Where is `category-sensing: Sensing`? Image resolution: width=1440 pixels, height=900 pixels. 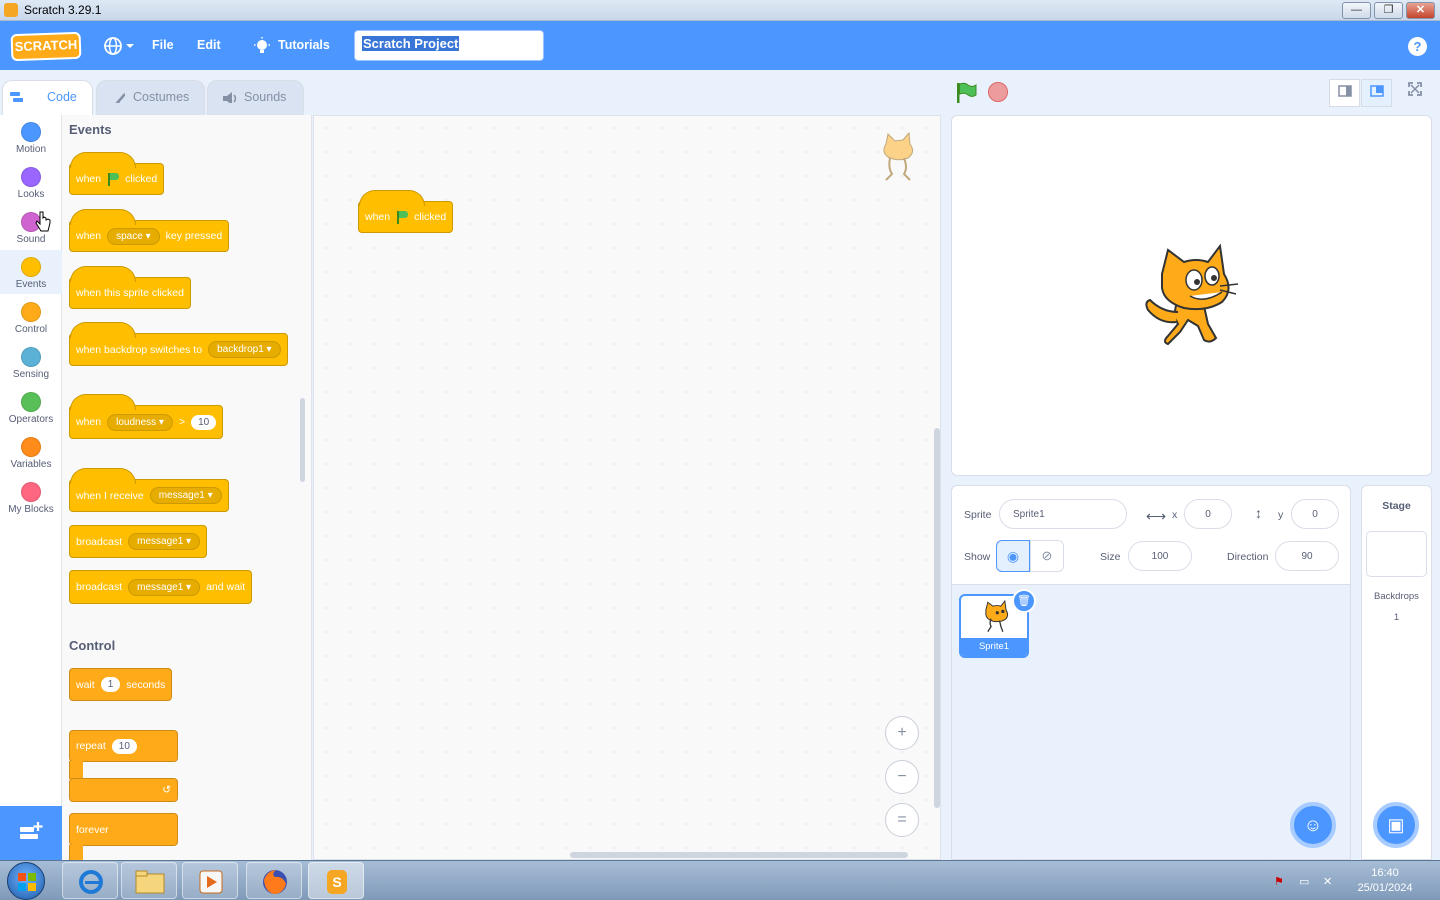 category-sensing: Sensing is located at coordinates (31, 362).